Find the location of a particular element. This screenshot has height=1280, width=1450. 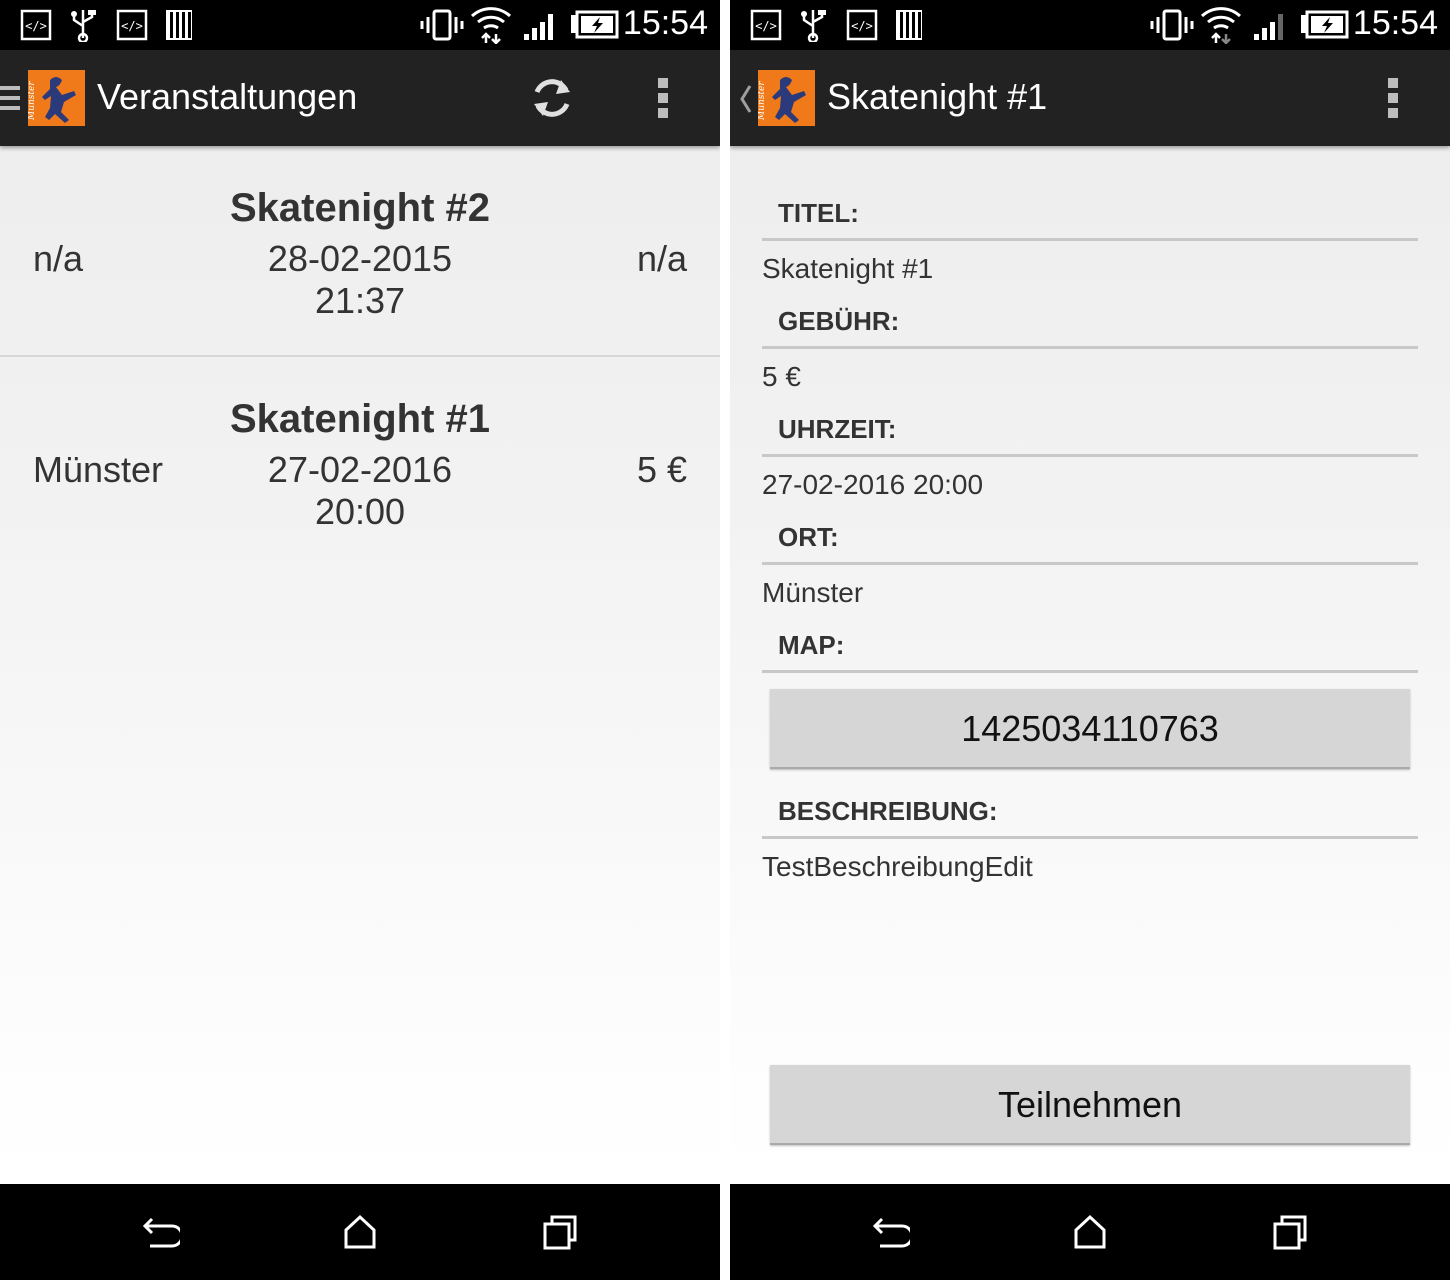

titel-label: TITEL: is located at coordinates (818, 213).